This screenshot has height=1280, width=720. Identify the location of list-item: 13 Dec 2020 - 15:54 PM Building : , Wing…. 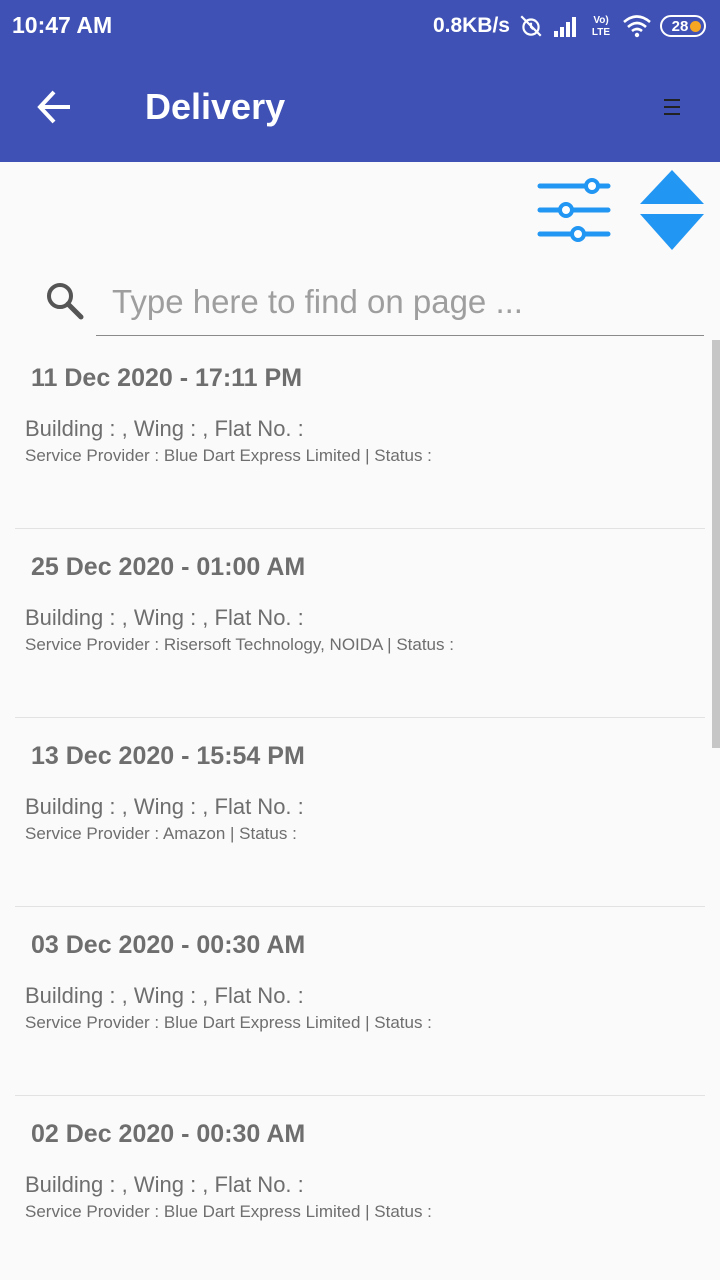
(360, 812).